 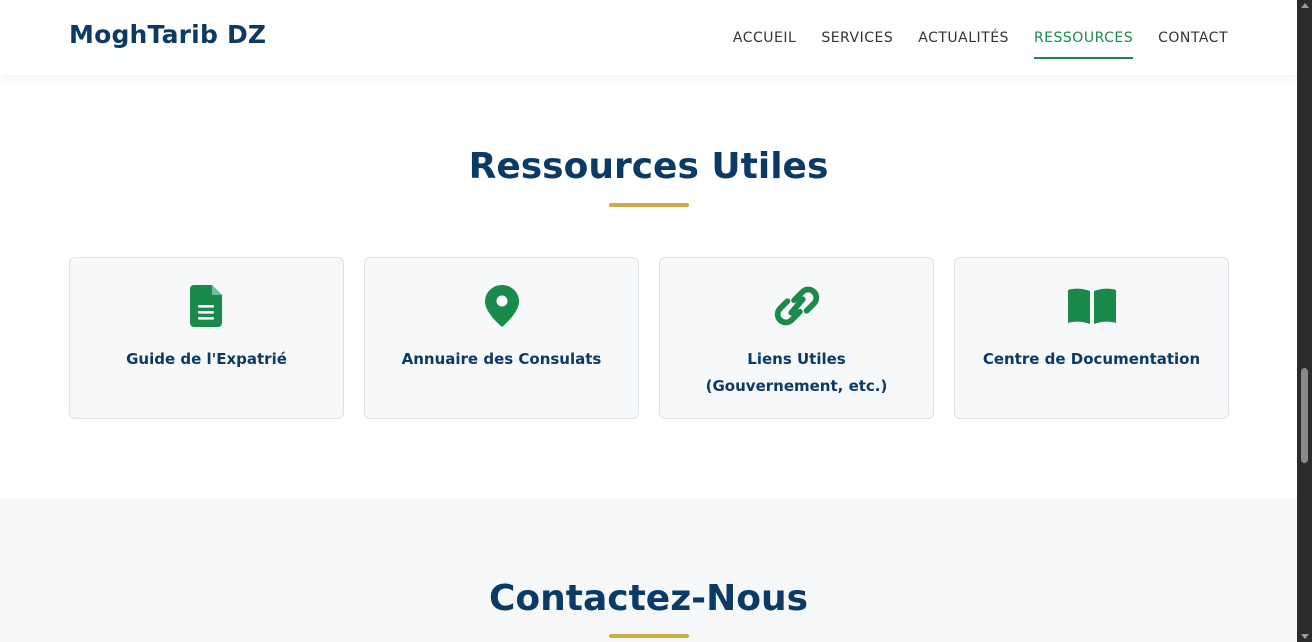 What do you see at coordinates (963, 38) in the screenshot?
I see `nav-link-actualites: ACTUALITÉS` at bounding box center [963, 38].